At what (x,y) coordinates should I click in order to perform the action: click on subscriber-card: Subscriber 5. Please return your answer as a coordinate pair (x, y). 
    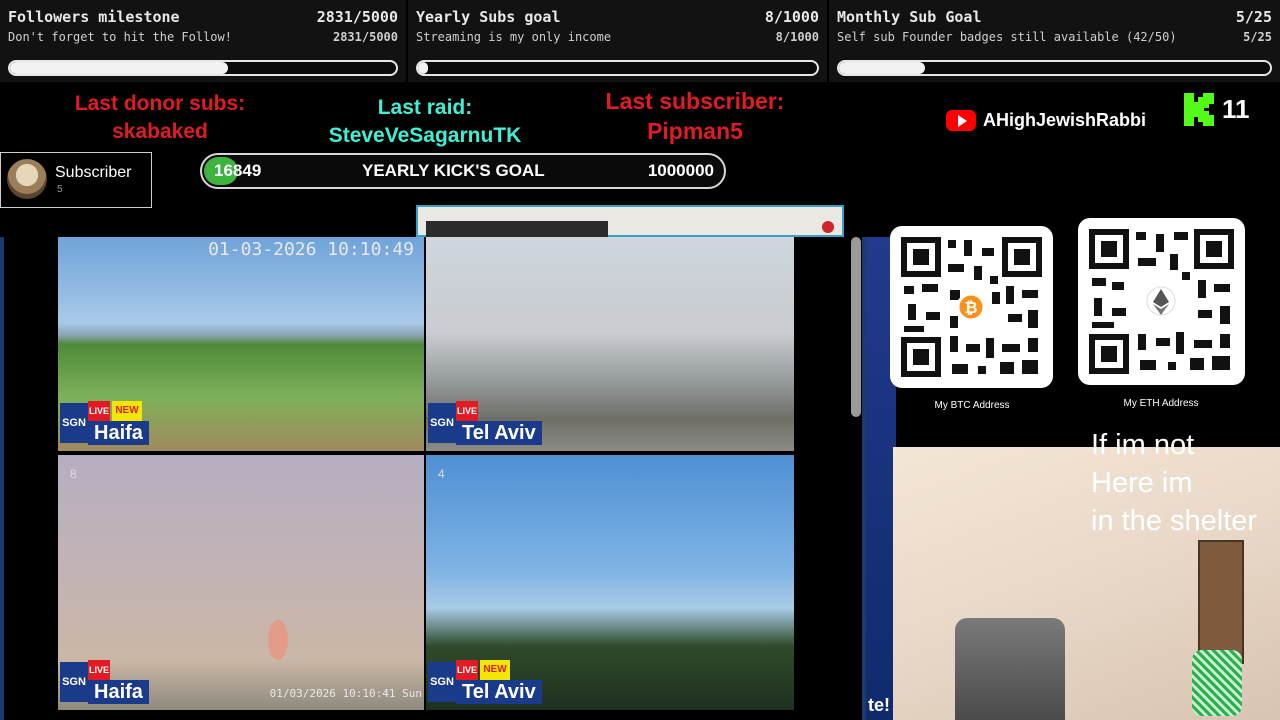
    Looking at the image, I should click on (76, 180).